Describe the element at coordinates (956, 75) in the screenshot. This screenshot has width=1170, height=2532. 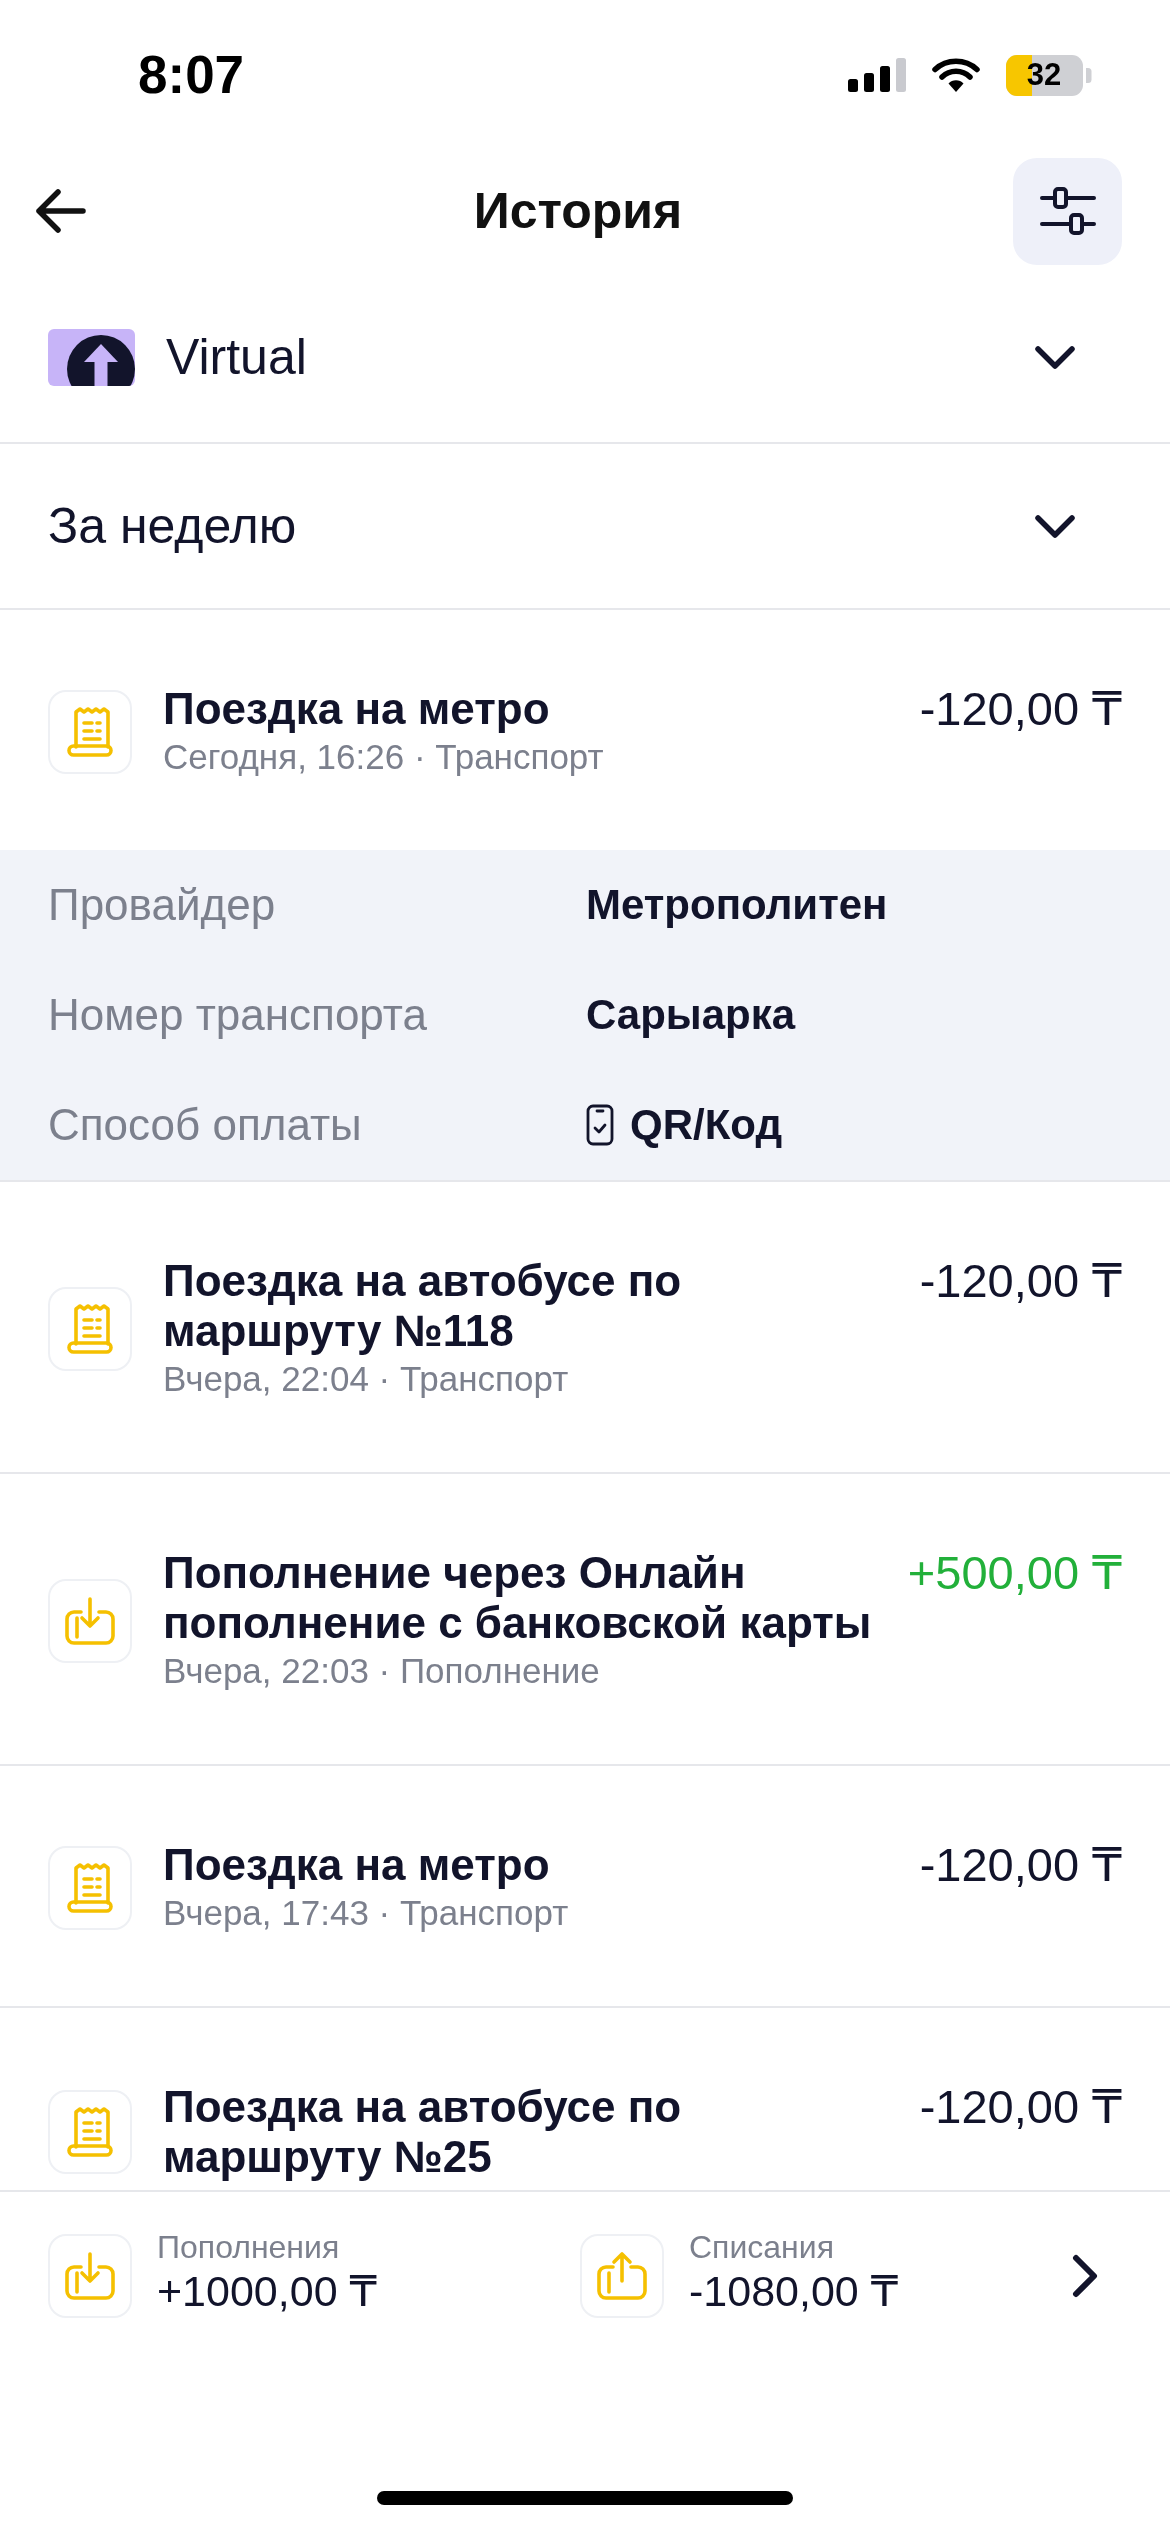
I see `wifi-icon` at that location.